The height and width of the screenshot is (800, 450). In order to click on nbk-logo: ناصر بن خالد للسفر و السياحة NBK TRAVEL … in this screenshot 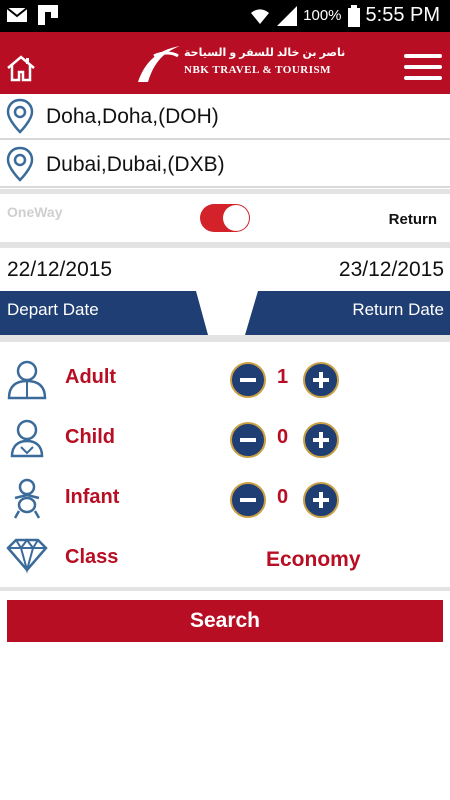, I will do `click(239, 64)`.